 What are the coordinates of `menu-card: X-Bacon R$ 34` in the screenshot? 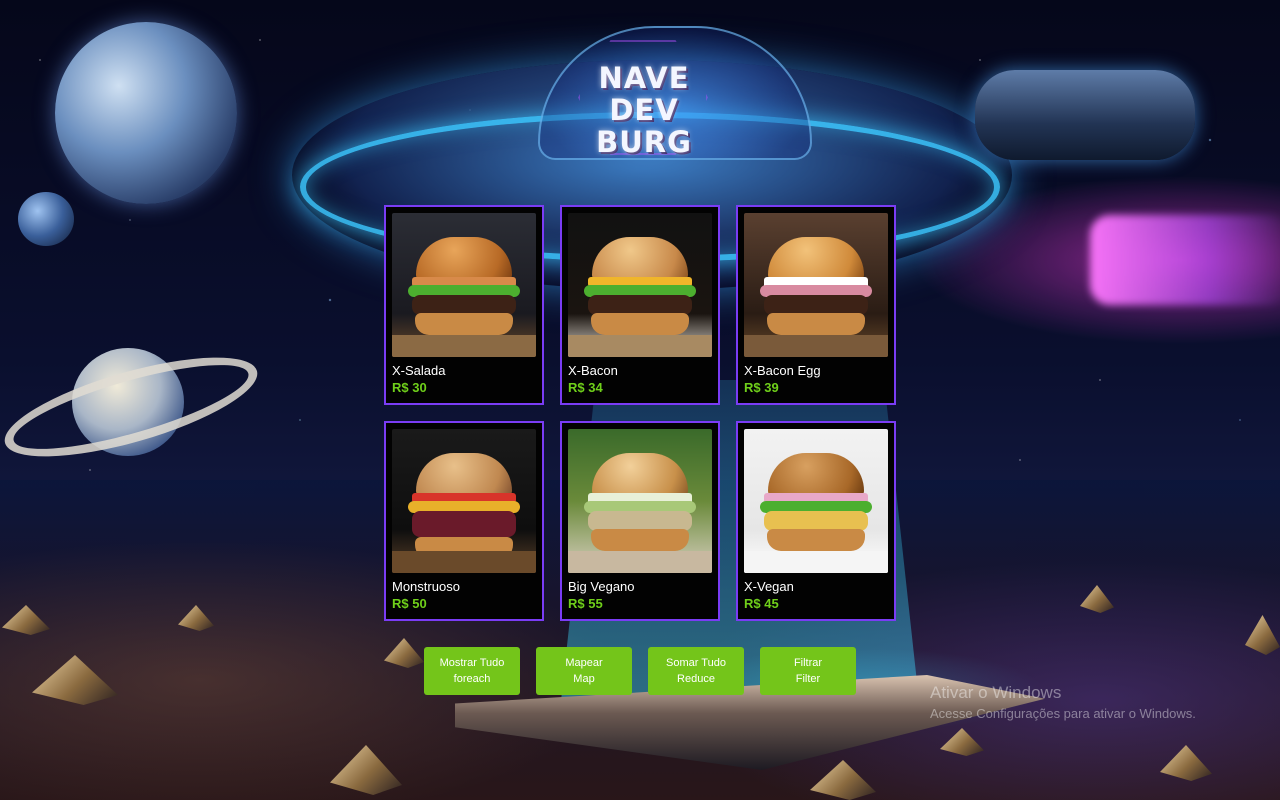 It's located at (640, 305).